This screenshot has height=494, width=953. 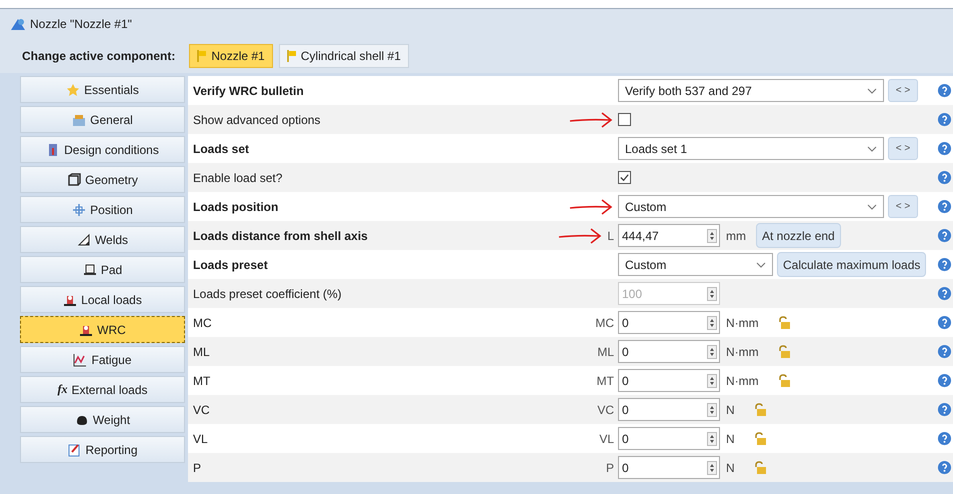 I want to click on unit-label: mm, so click(x=736, y=235).